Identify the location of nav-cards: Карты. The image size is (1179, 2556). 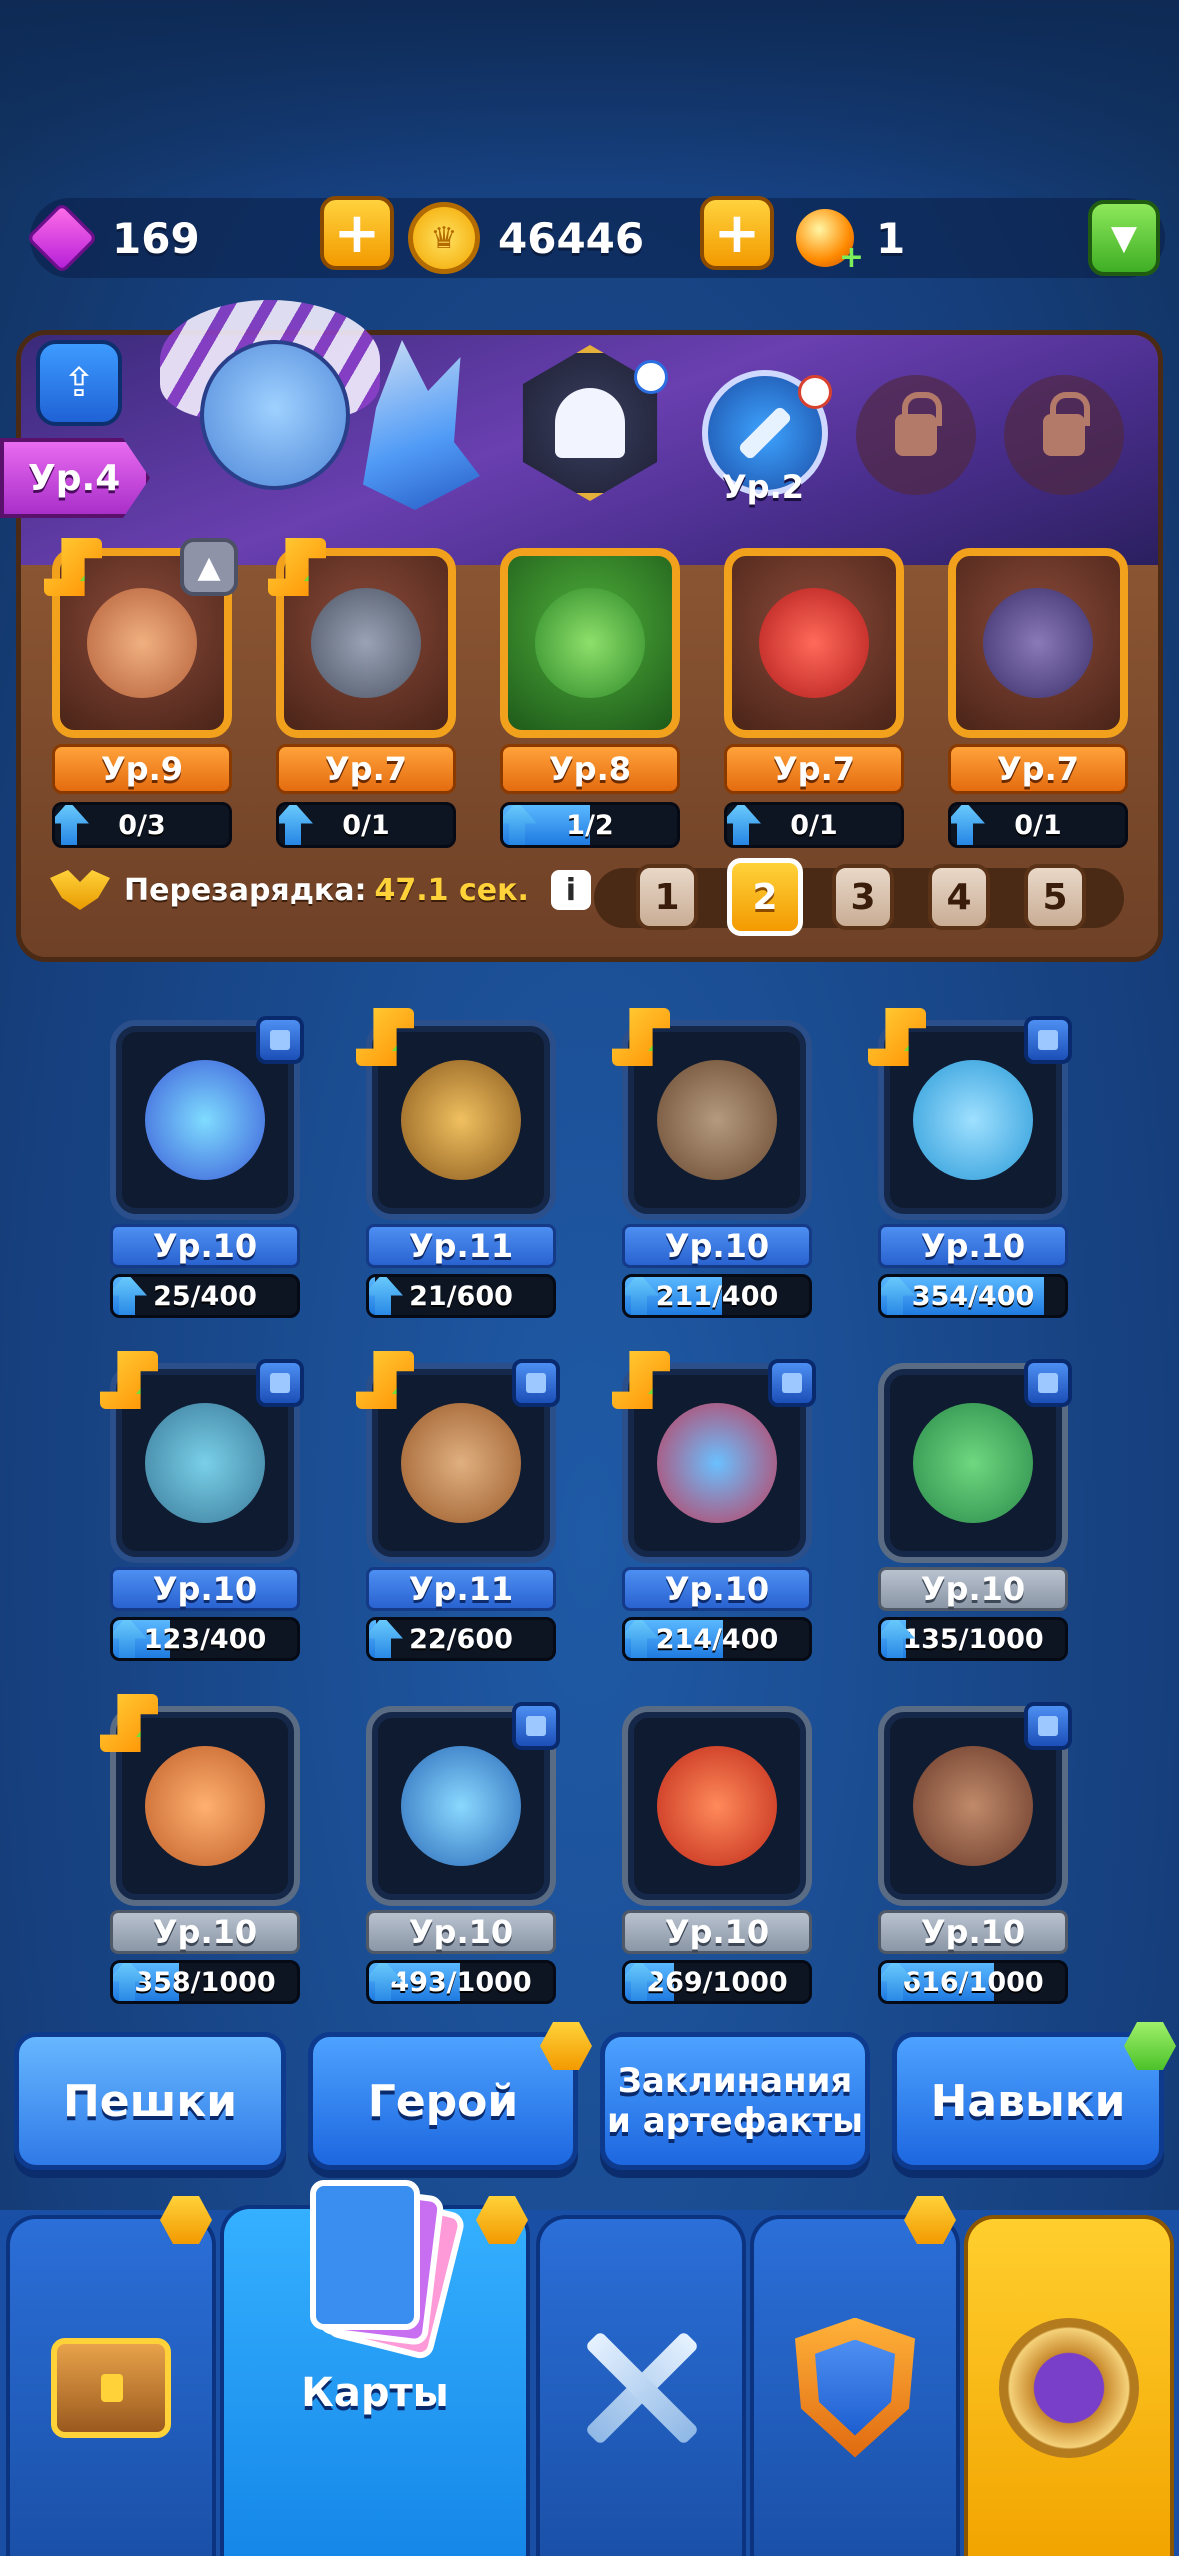
(375, 2367).